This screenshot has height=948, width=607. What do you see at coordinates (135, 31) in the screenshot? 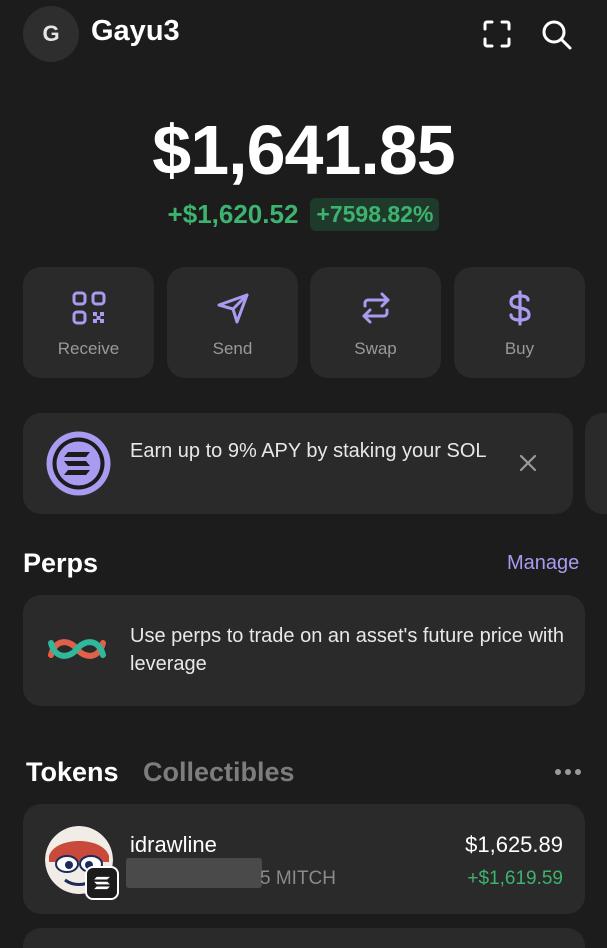
I see `account-name: Gayu3` at bounding box center [135, 31].